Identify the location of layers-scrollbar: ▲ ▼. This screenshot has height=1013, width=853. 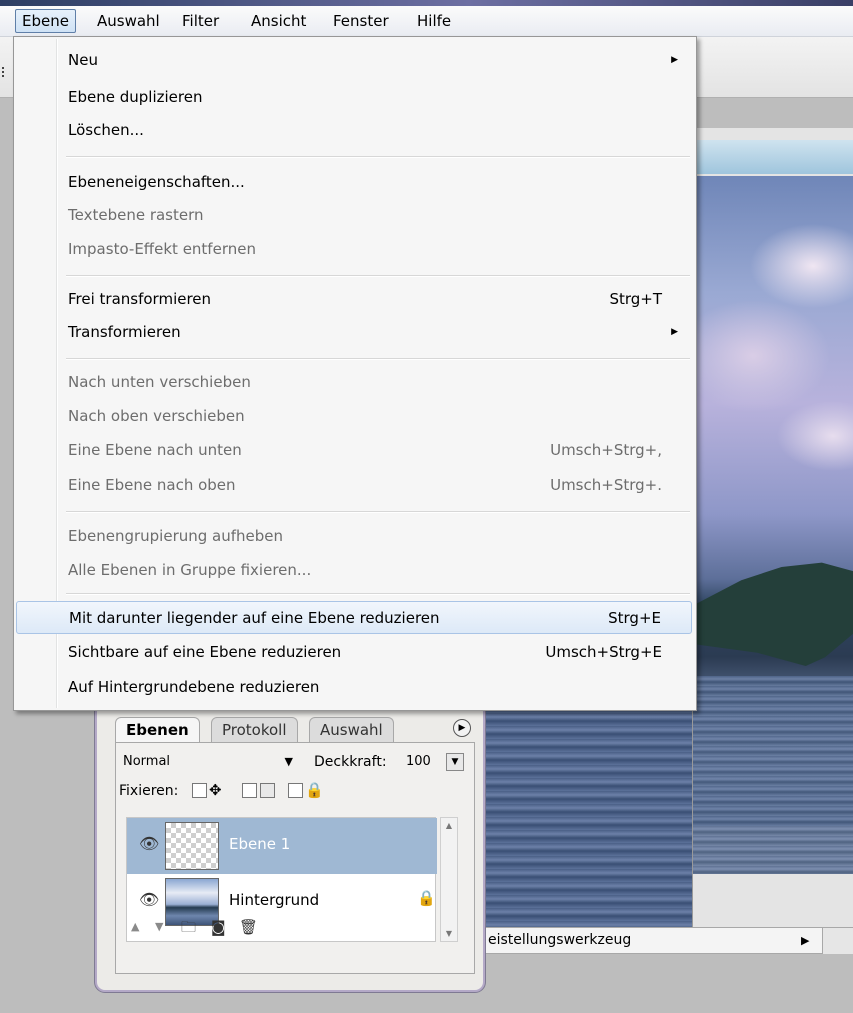
(449, 879).